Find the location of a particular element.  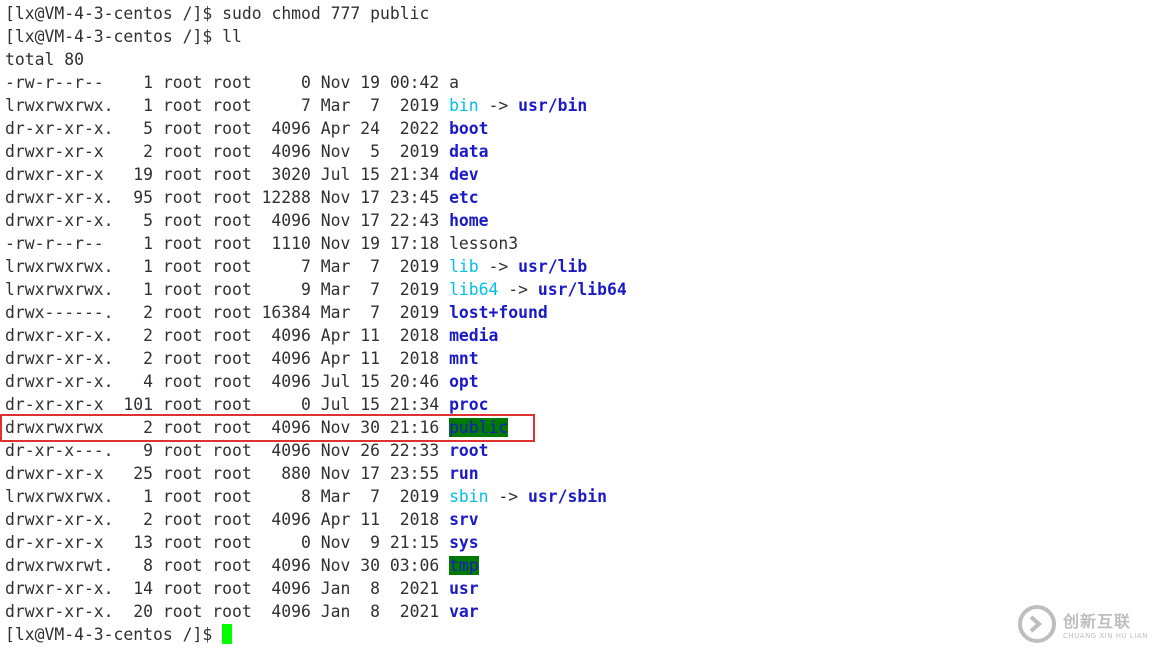

entry-name: root is located at coordinates (469, 450).